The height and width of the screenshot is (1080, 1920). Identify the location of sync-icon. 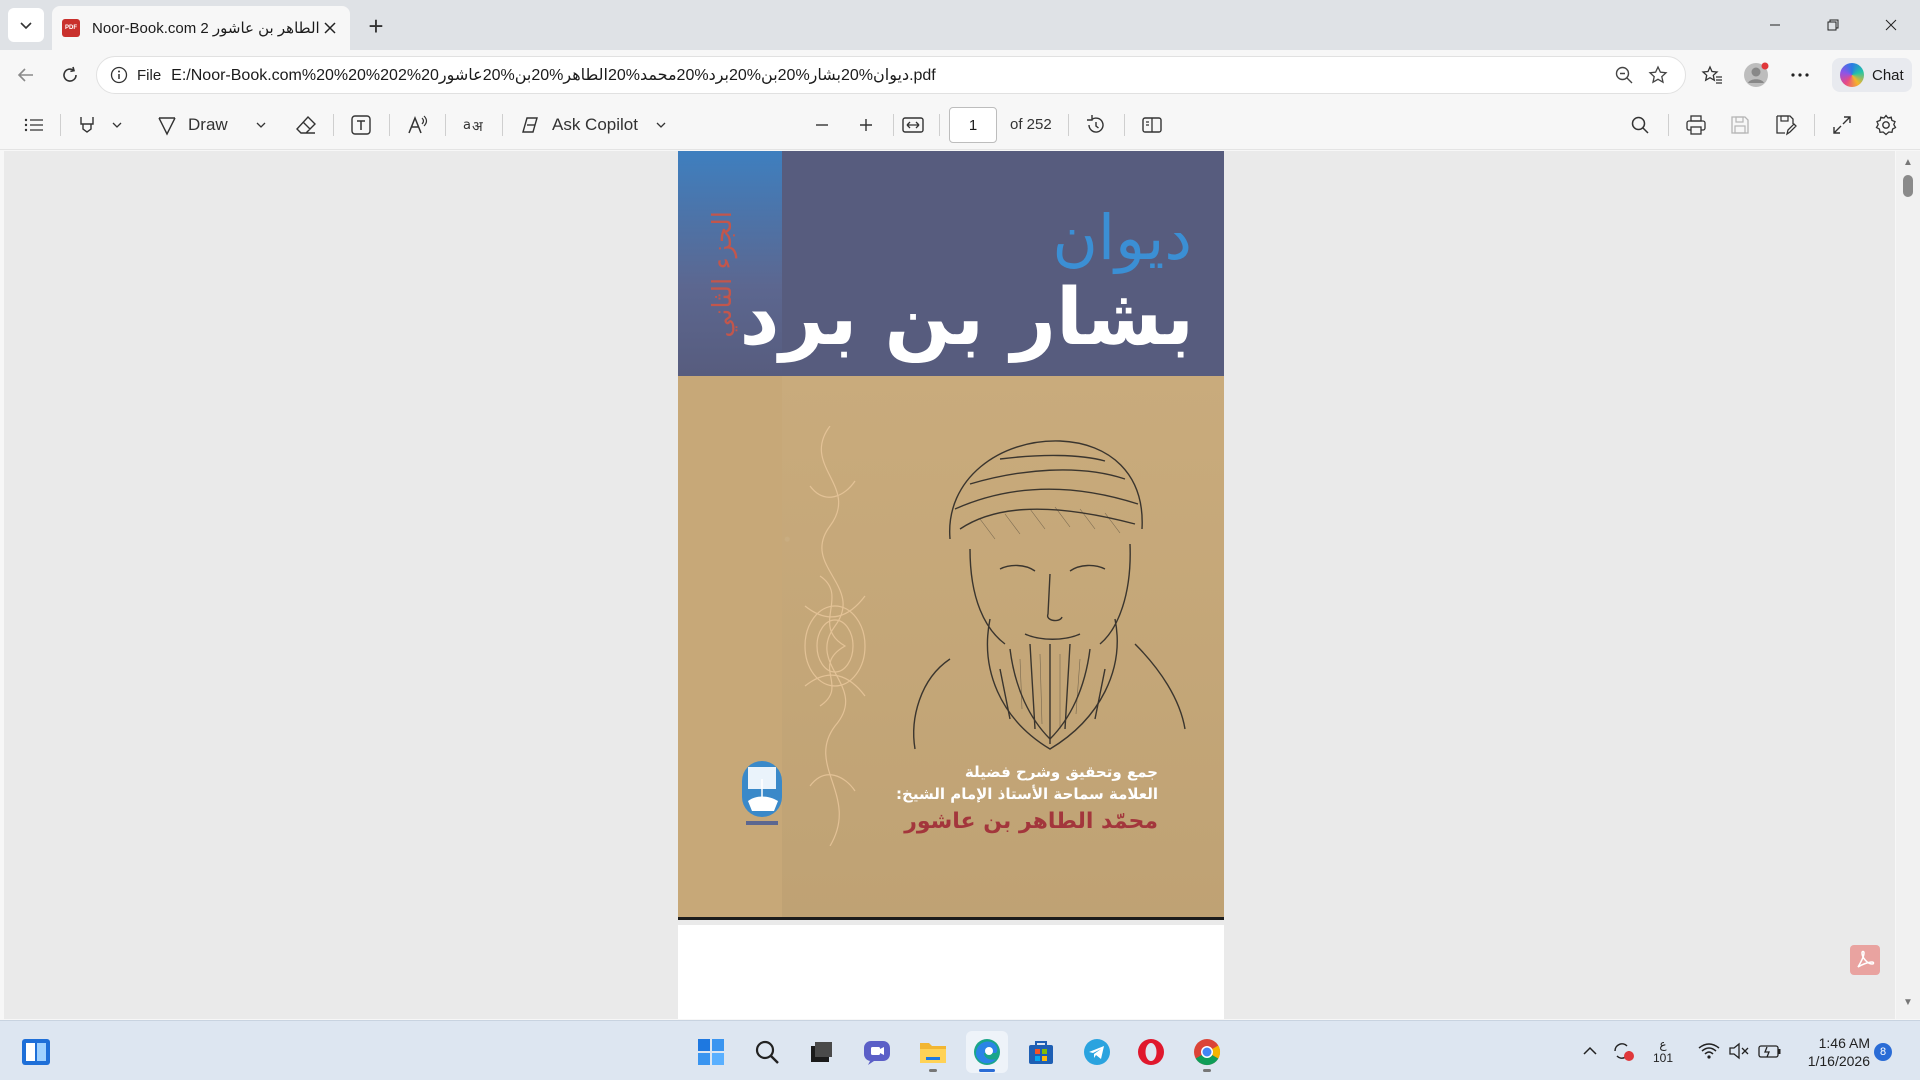
(1624, 1052).